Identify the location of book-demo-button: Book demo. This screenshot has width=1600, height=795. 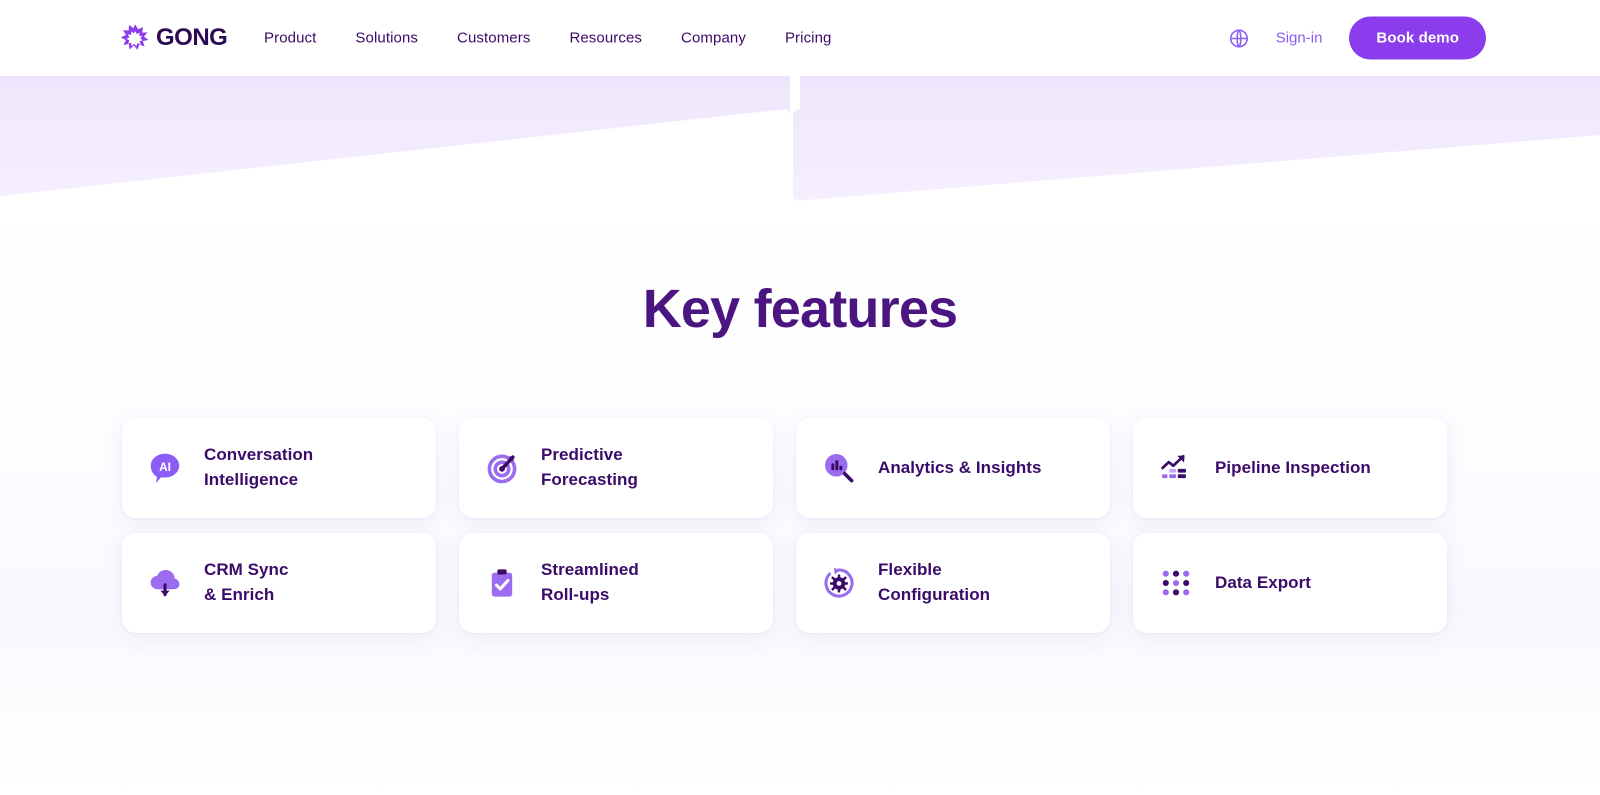
(1417, 38).